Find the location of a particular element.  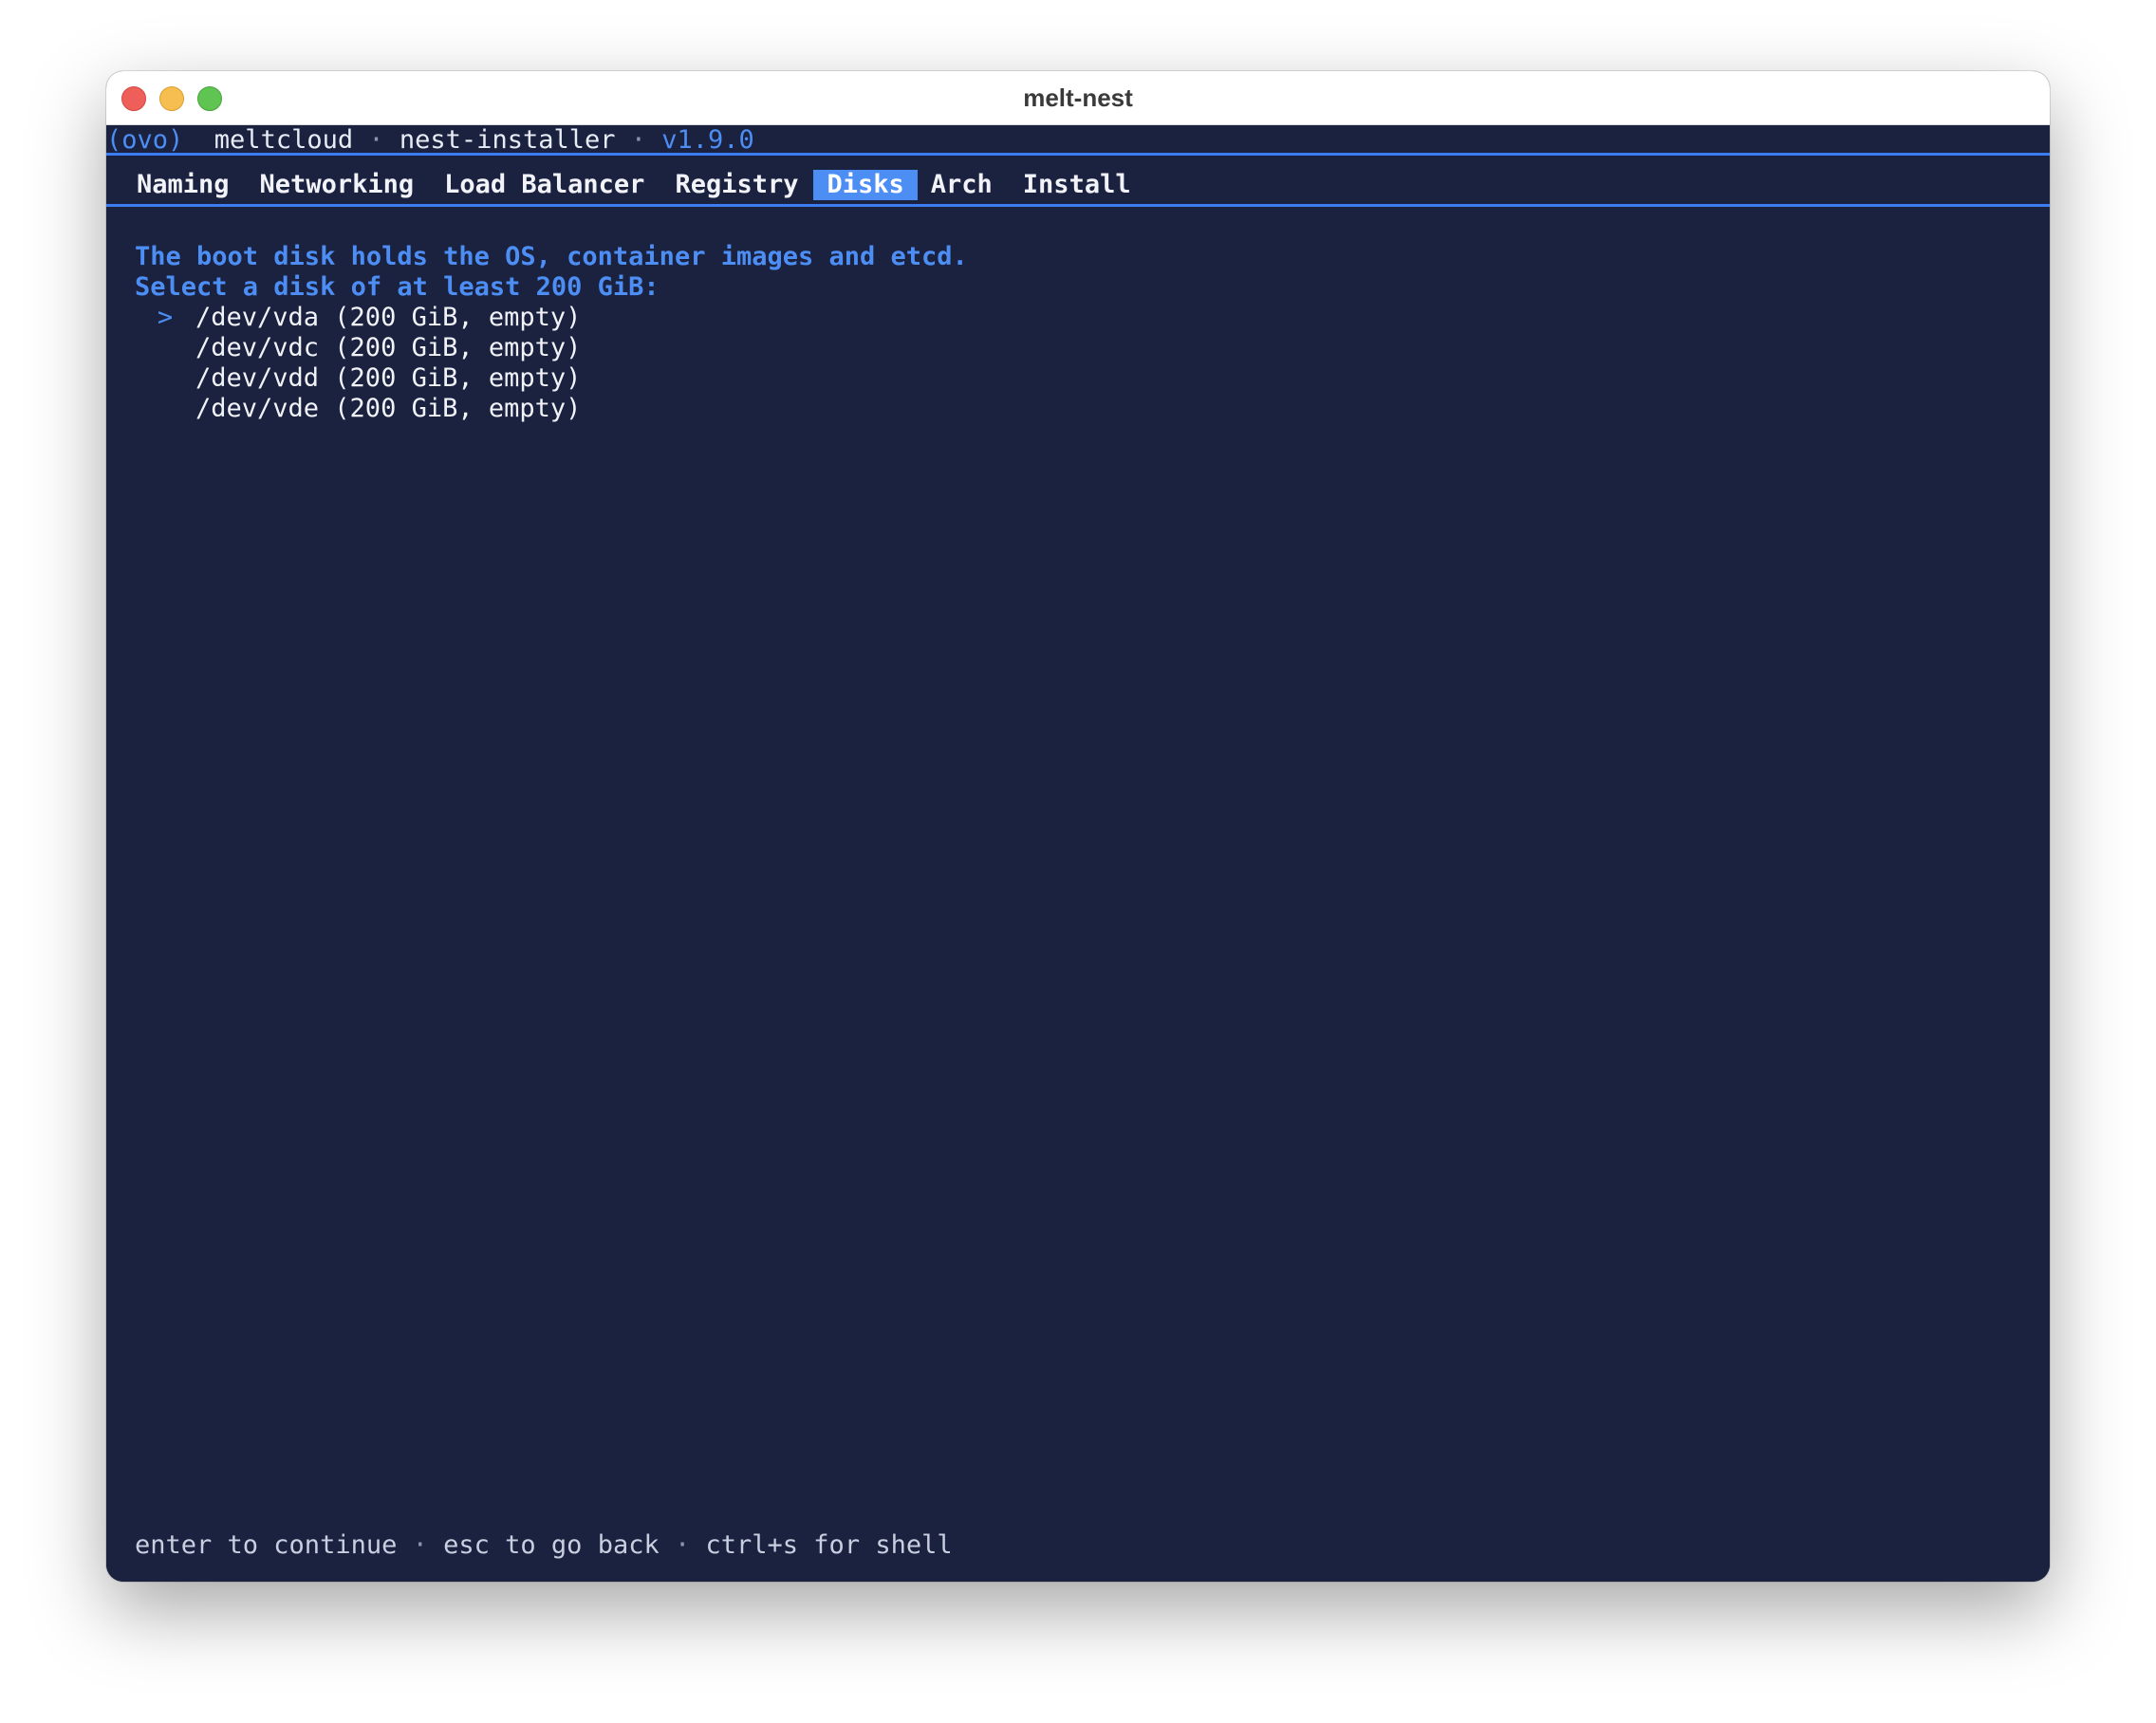

disk-option-label: /dev/vdd (200 GiB, empty) is located at coordinates (388, 378).